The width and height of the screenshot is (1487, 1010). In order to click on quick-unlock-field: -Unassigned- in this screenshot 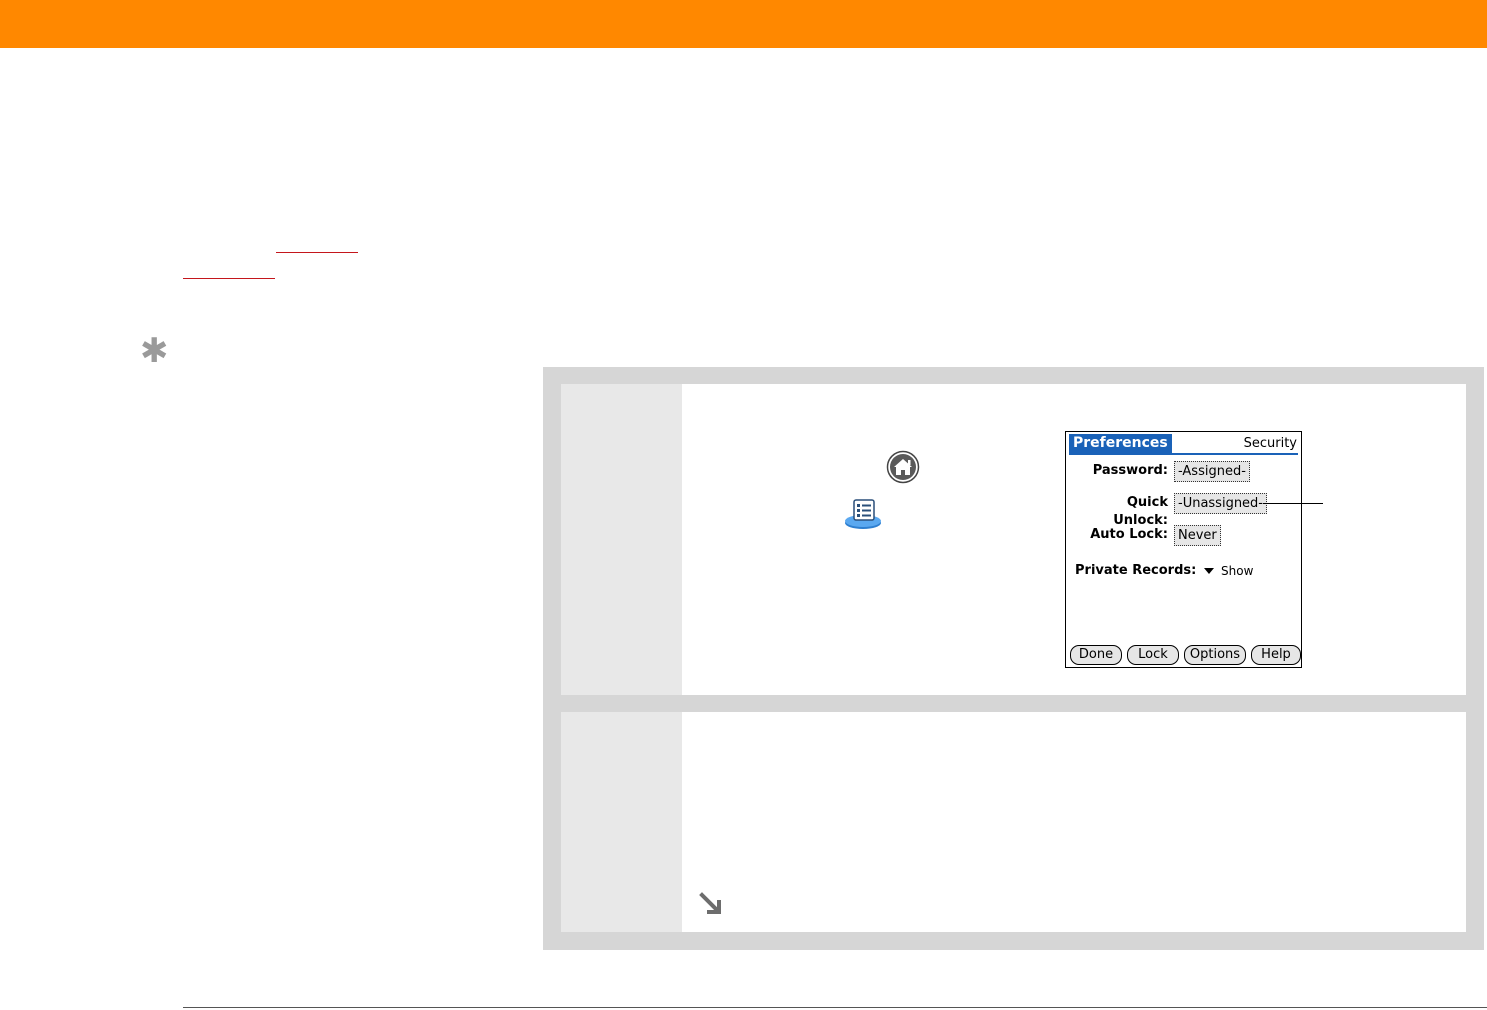, I will do `click(1221, 503)`.